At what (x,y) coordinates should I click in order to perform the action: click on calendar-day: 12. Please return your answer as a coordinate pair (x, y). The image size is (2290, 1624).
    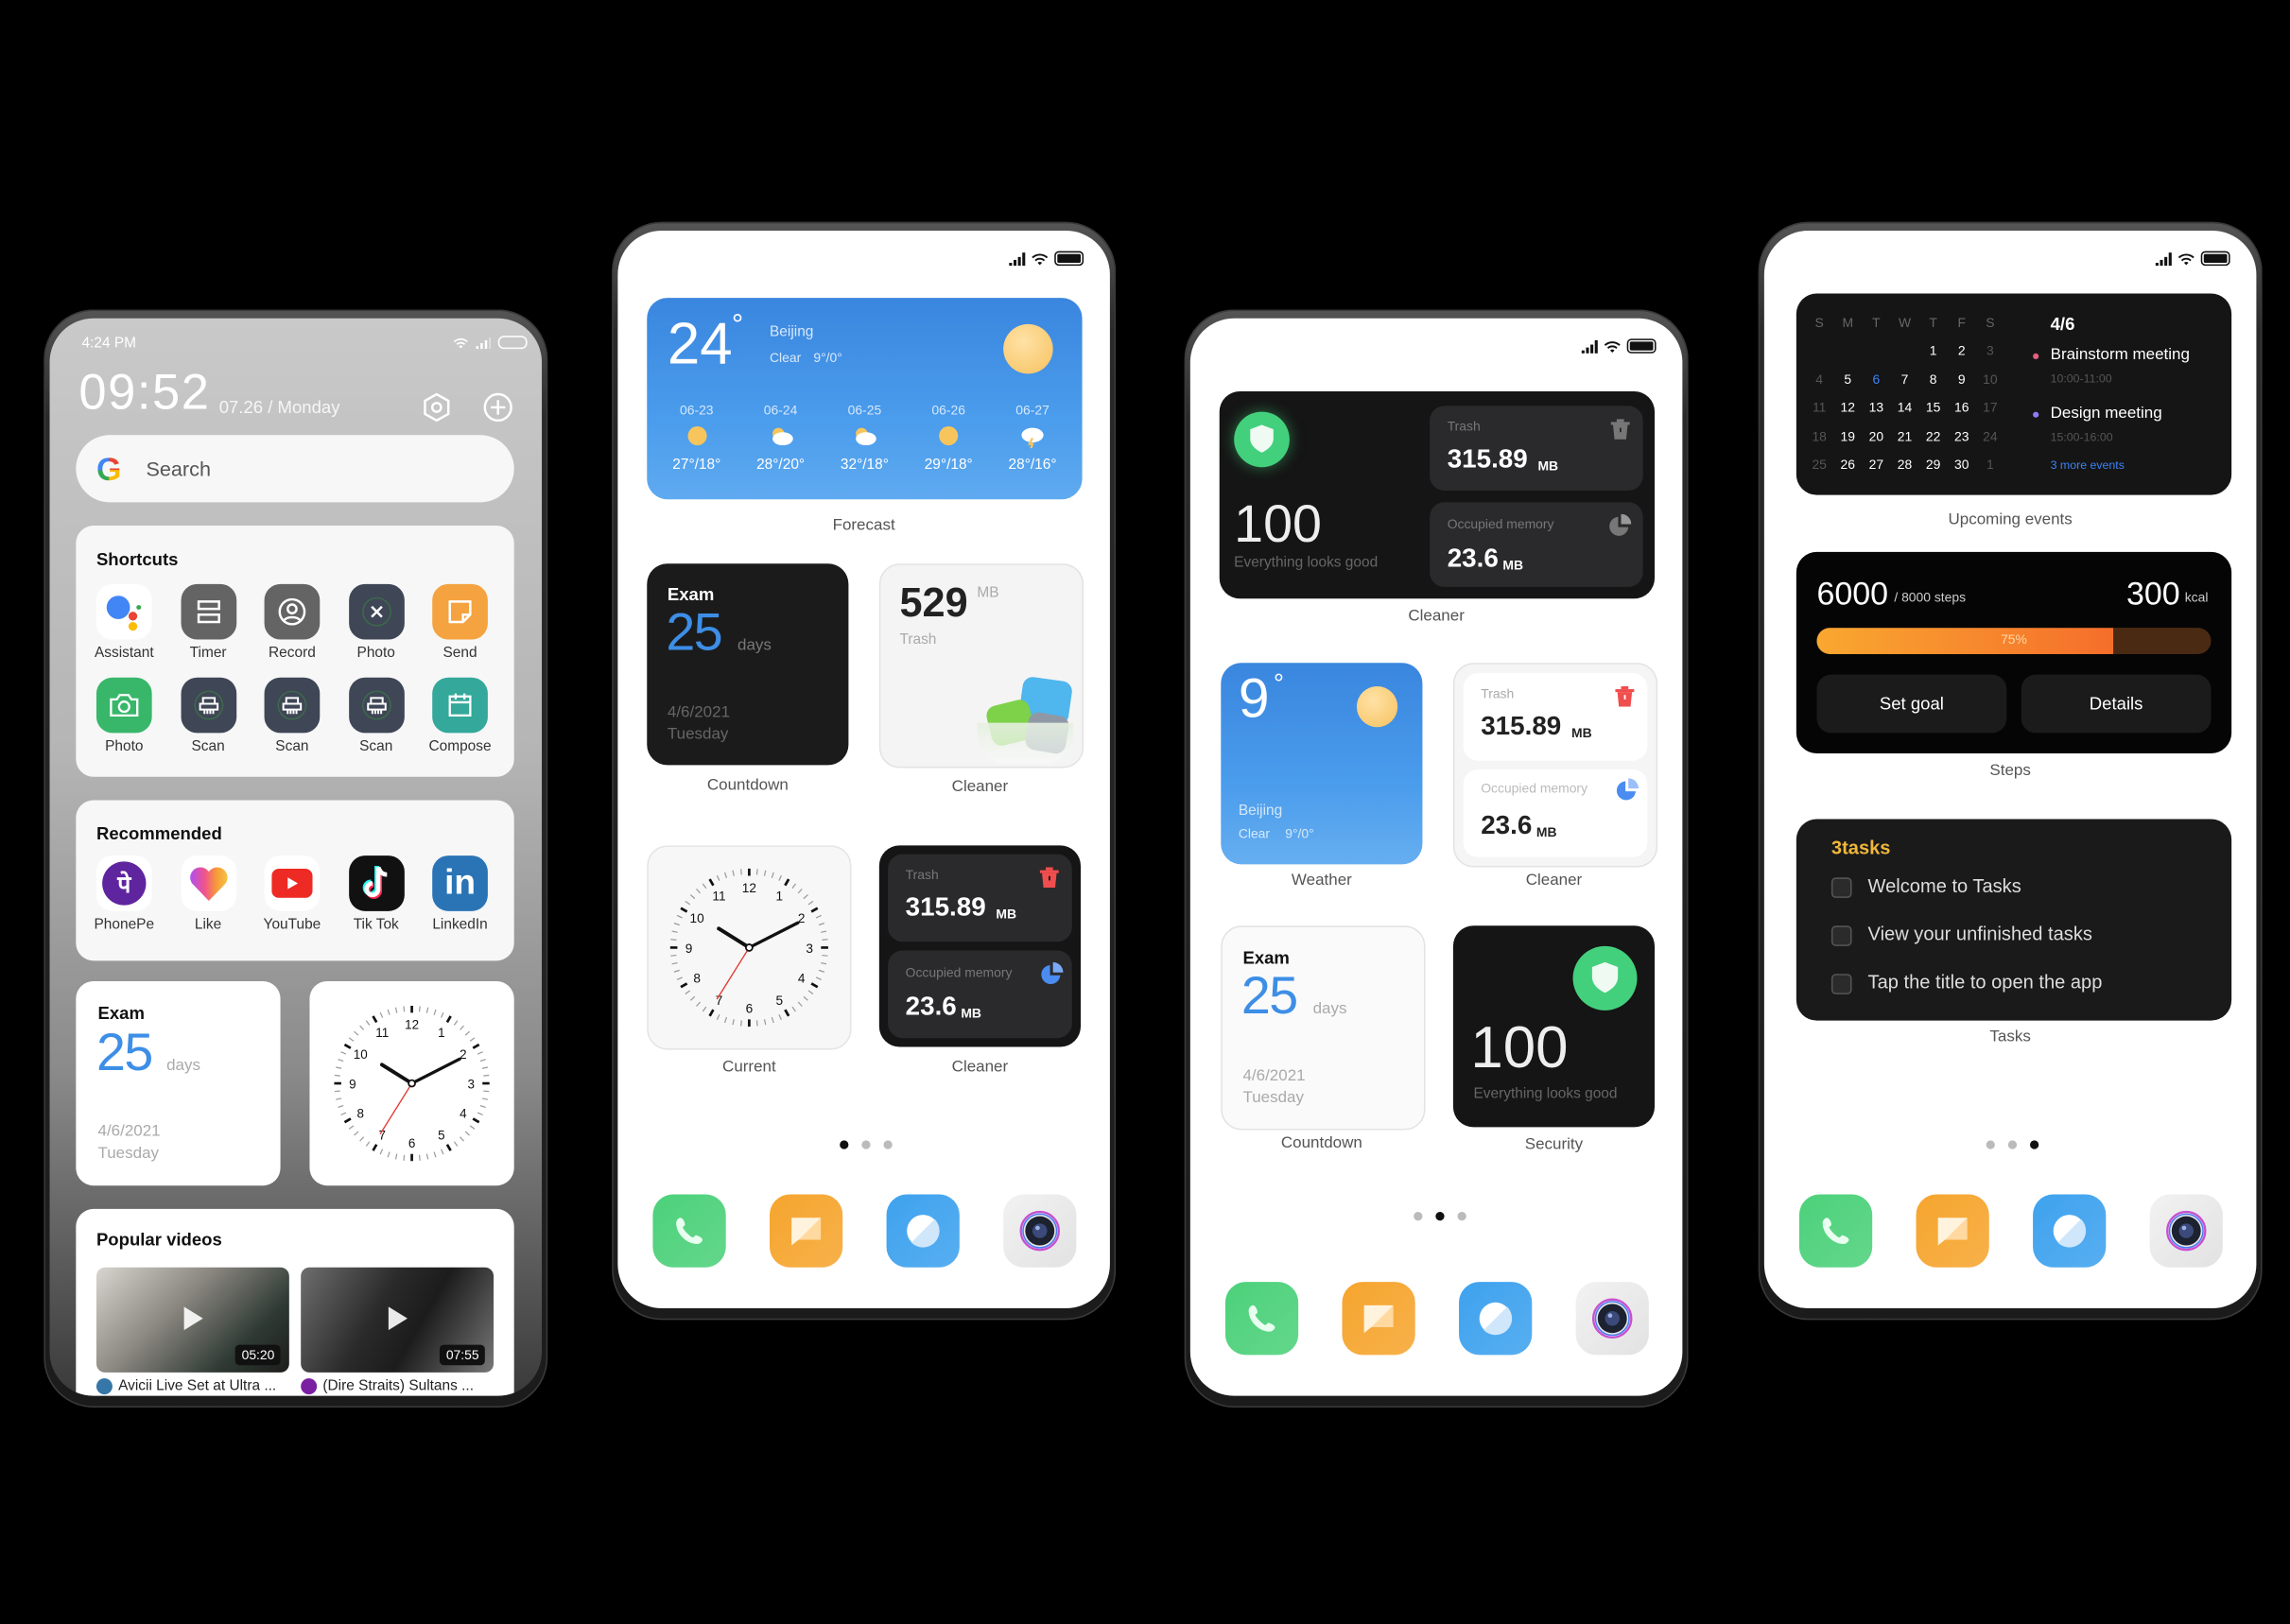
    Looking at the image, I should click on (1848, 407).